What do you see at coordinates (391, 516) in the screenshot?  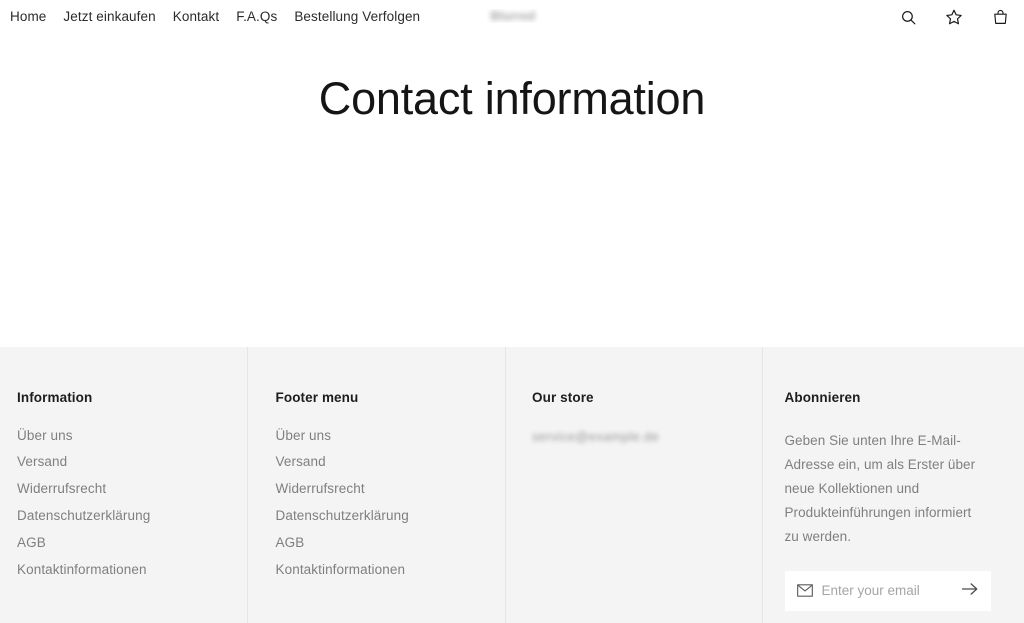 I see `footer-menu-link-datenschutzerklaerung: Datenschutzerklärung` at bounding box center [391, 516].